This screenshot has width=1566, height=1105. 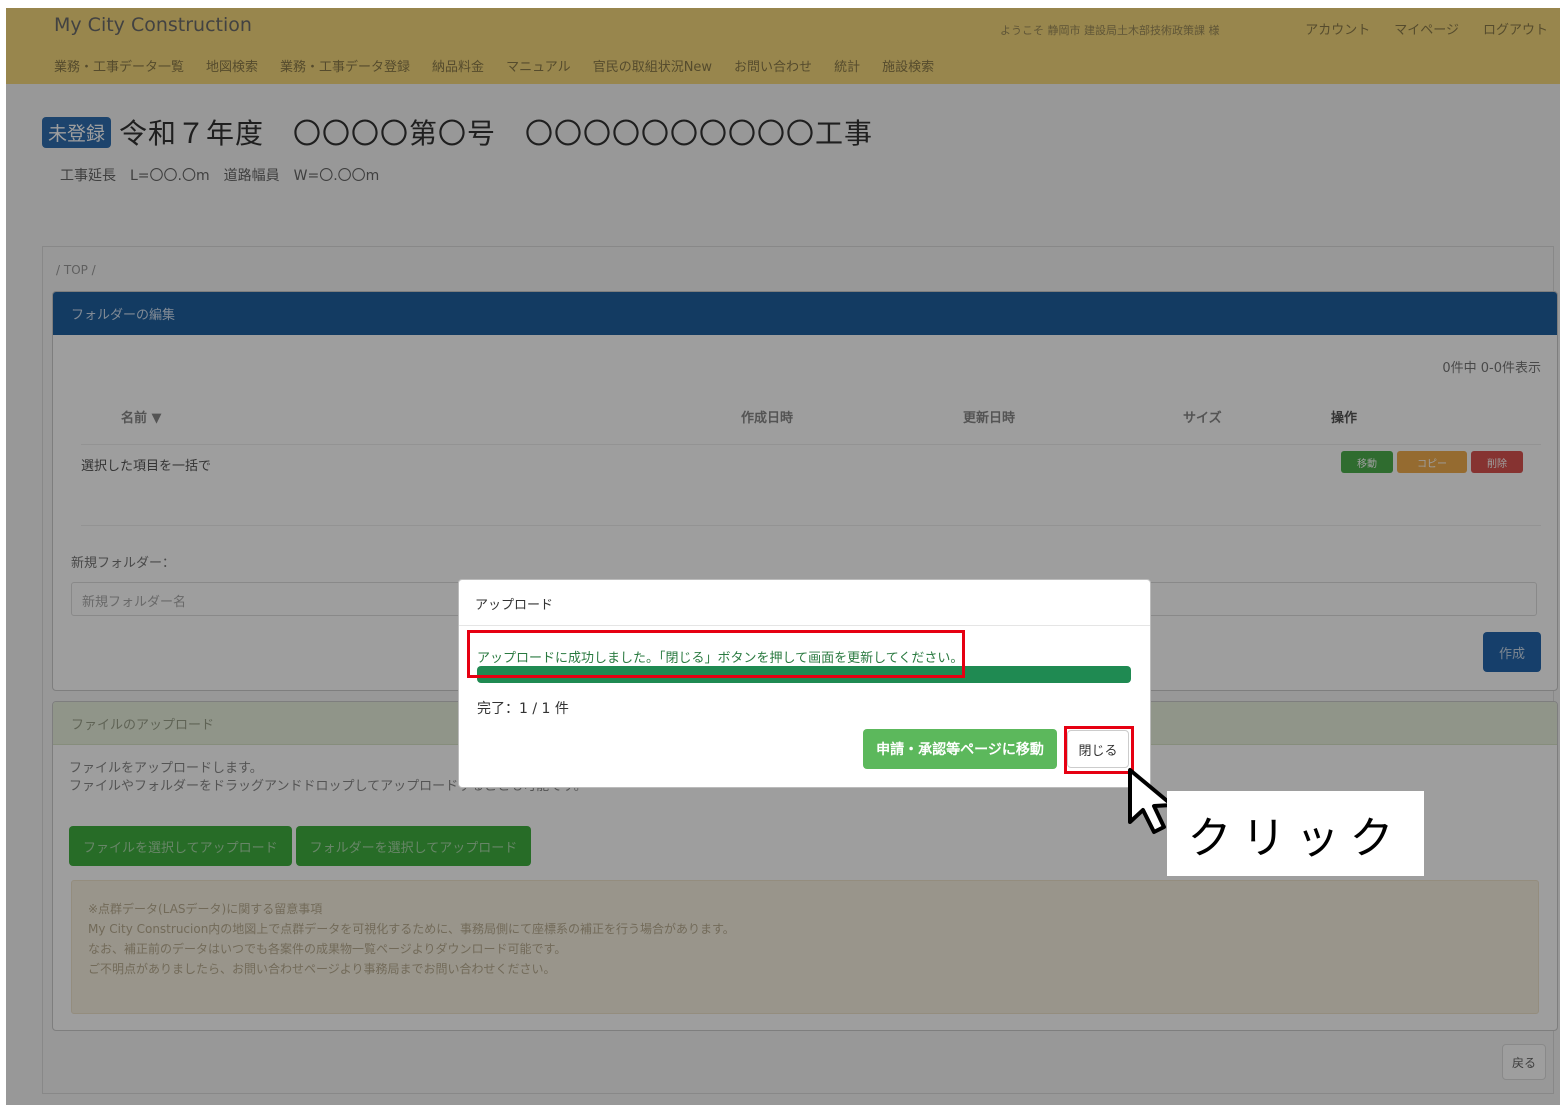 I want to click on modal-title: アップロード, so click(x=804, y=603).